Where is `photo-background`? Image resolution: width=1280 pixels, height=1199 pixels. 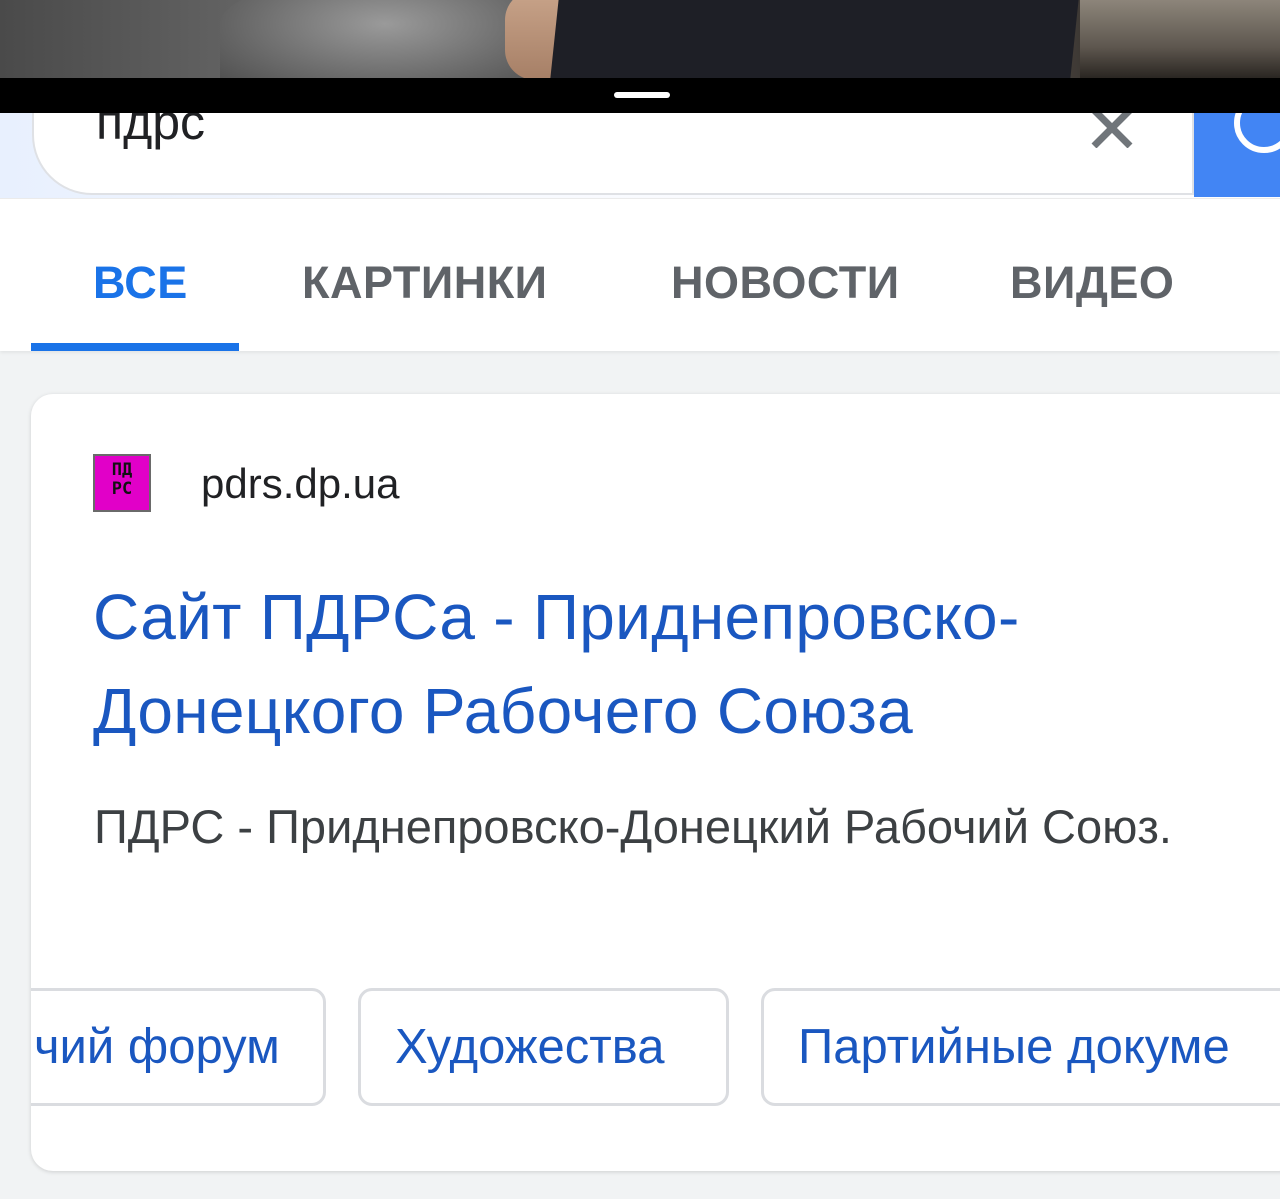 photo-background is located at coordinates (1180, 39).